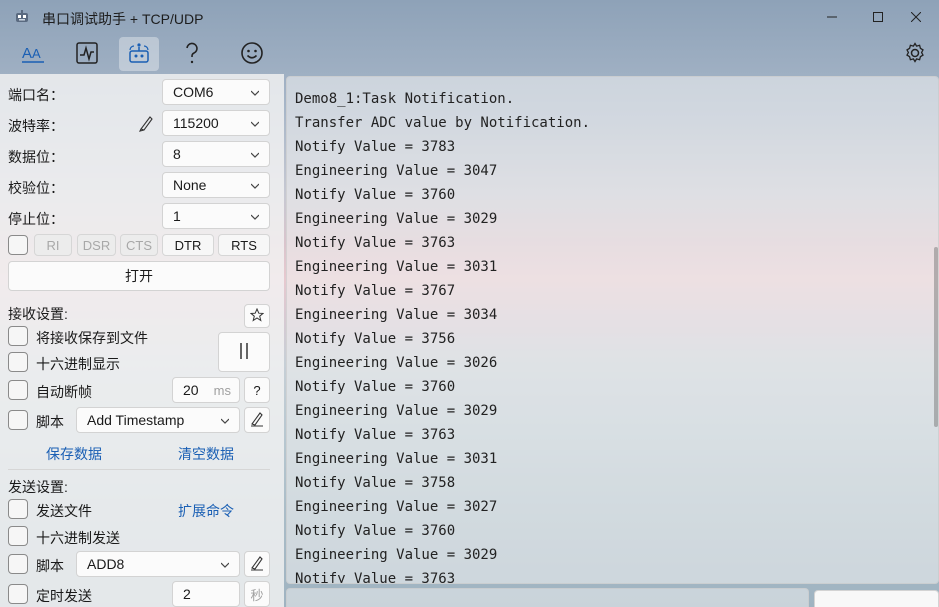 This screenshot has width=939, height=607. I want to click on waveform-chart-icon, so click(87, 54).